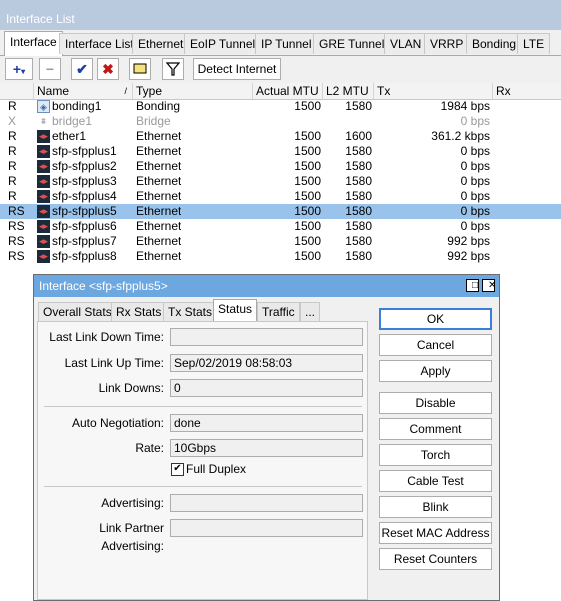  I want to click on table-row: X ⩩ bridge1 Bridge 0 bps, so click(280, 121).